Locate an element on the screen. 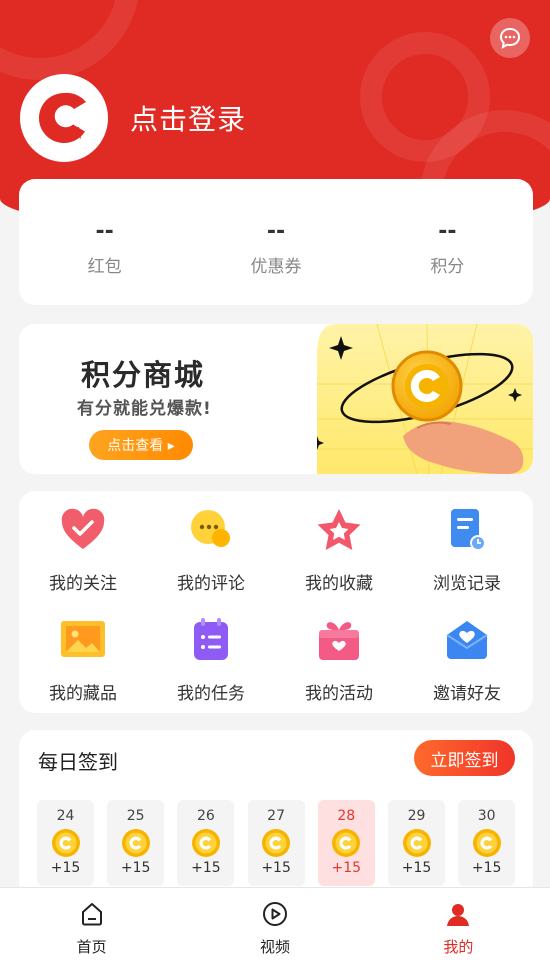 The height and width of the screenshot is (960, 550). grid-item-label: 我的收藏 is located at coordinates (339, 584).